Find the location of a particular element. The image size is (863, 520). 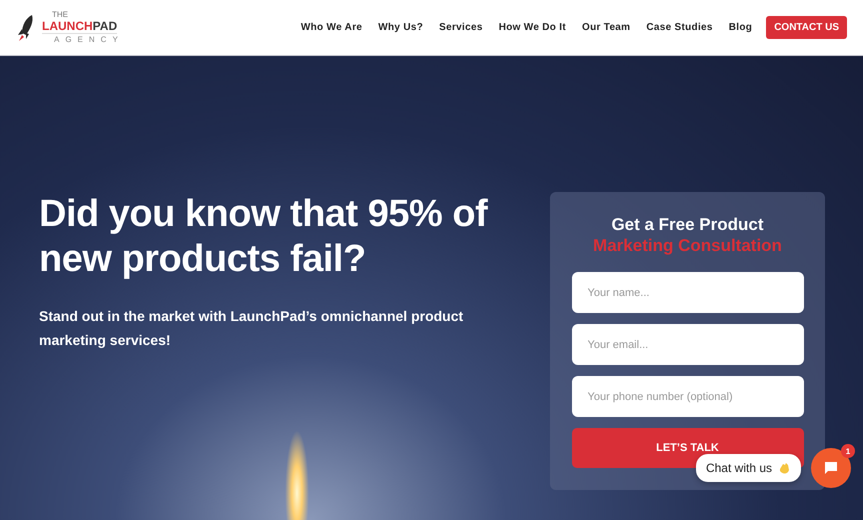

input-field: Your phone number (optional) is located at coordinates (688, 396).